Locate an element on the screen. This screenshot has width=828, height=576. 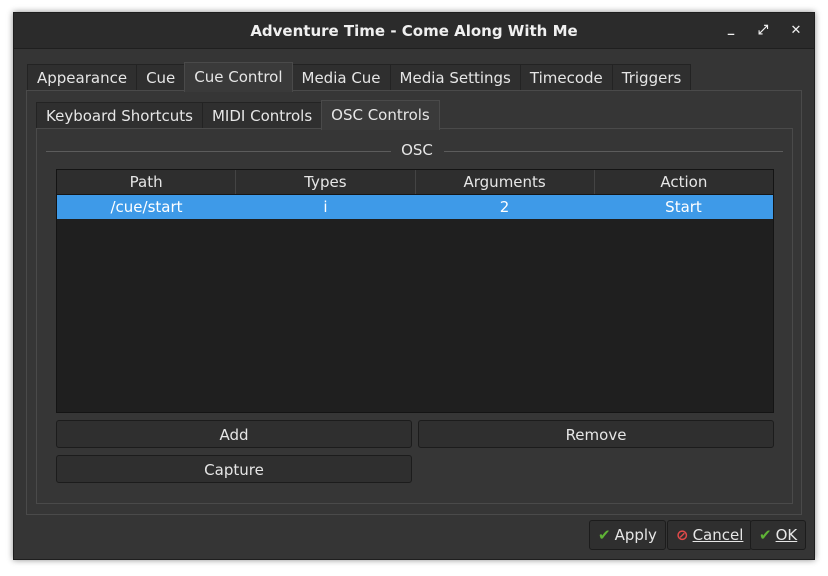
apply-button: ✔ Apply is located at coordinates (627, 535).